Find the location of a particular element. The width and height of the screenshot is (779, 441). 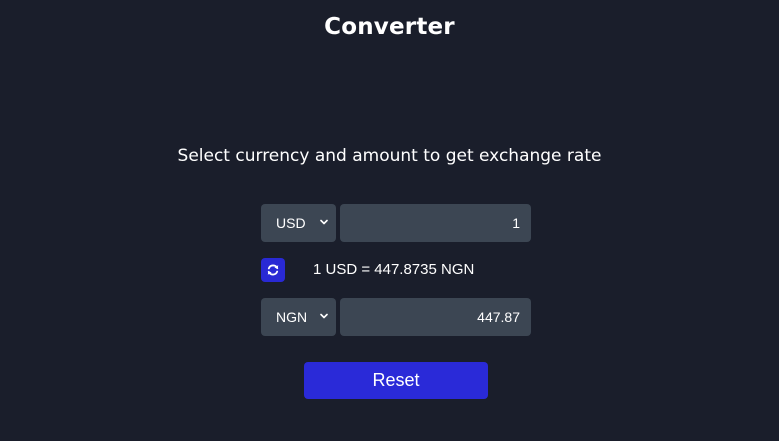

page-title: Converter is located at coordinates (389, 27).